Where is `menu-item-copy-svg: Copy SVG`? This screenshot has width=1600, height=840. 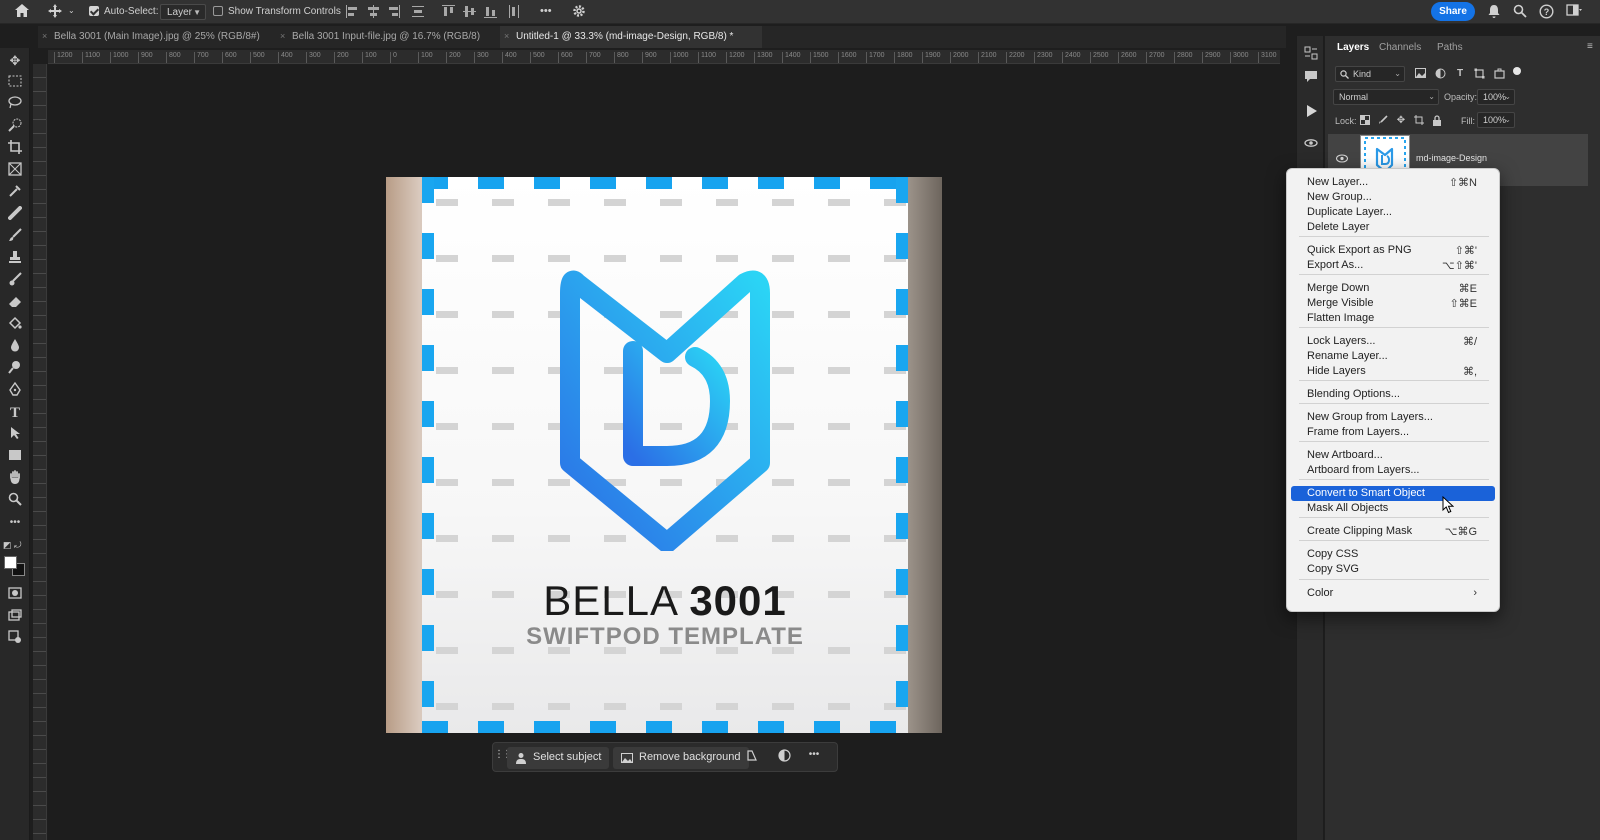
menu-item-copy-svg: Copy SVG is located at coordinates (1393, 569).